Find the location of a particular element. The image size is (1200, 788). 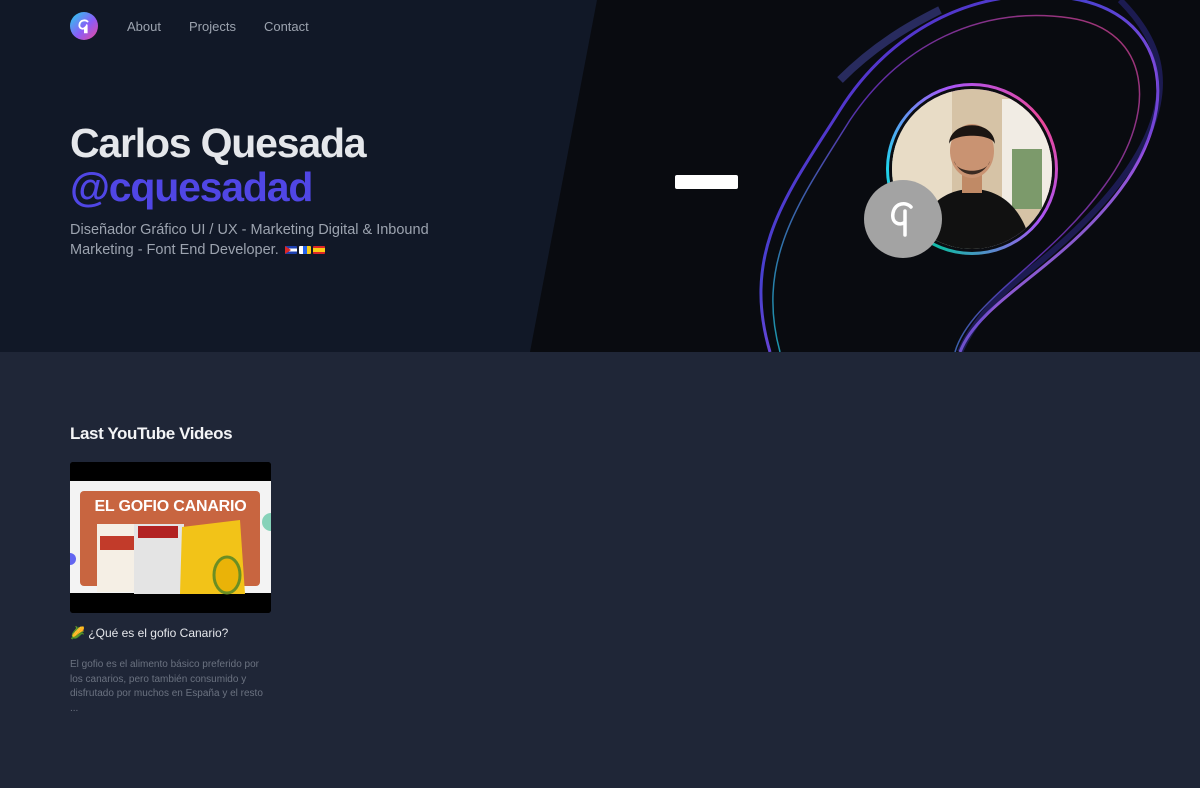

nav-link-about: About is located at coordinates (144, 26).